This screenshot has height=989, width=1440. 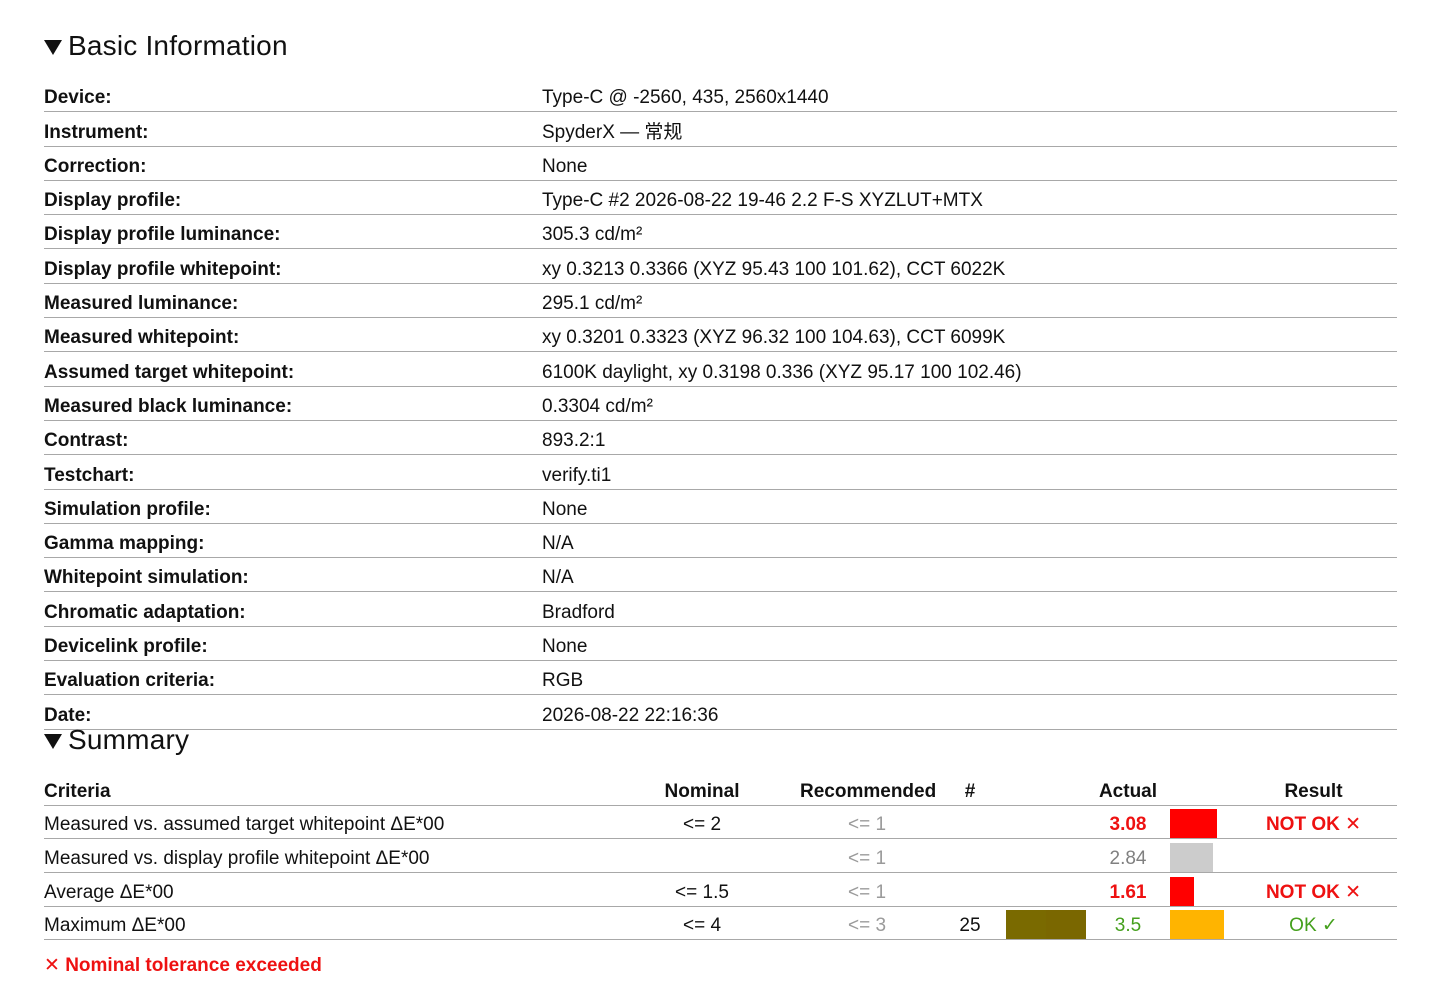 I want to click on header-criteria: Criteria, so click(x=324, y=789).